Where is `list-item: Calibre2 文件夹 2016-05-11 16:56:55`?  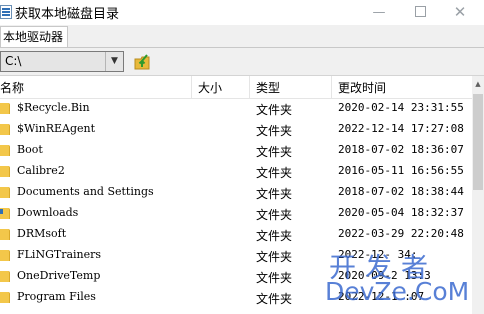
list-item: Calibre2 文件夹 2016-05-11 16:56:55 is located at coordinates (236, 171).